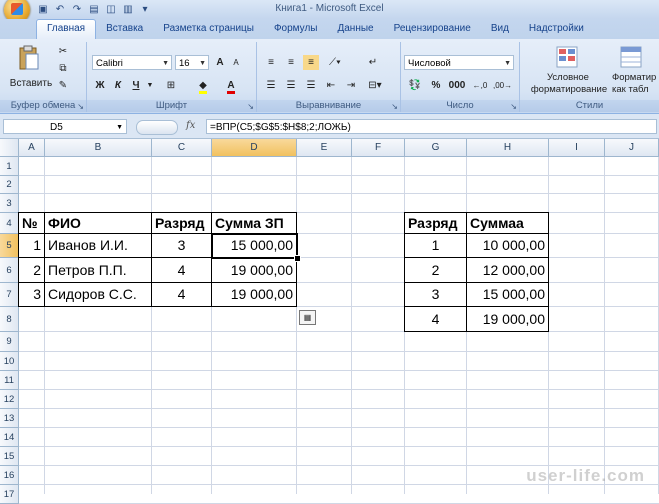  I want to click on name-box: D5 ▼, so click(65, 126).